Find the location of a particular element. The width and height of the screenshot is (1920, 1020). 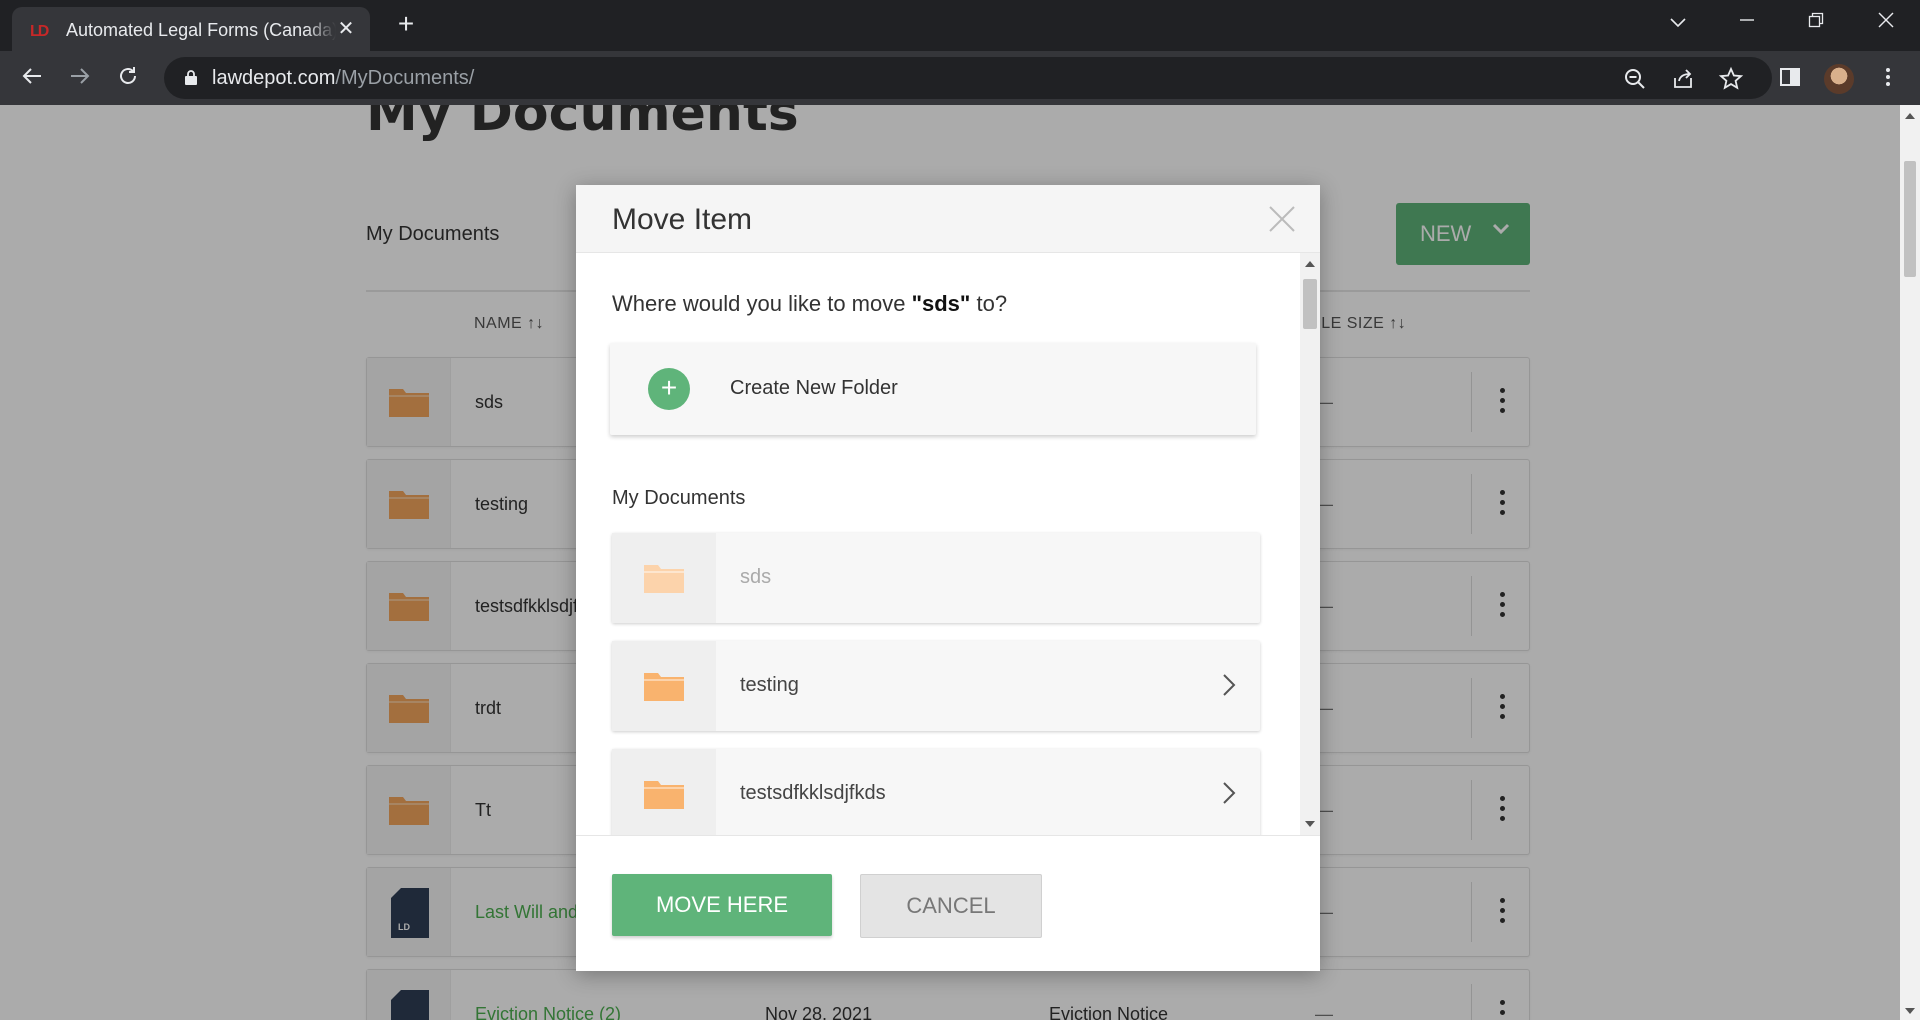

plus-icon: + is located at coordinates (669, 389).